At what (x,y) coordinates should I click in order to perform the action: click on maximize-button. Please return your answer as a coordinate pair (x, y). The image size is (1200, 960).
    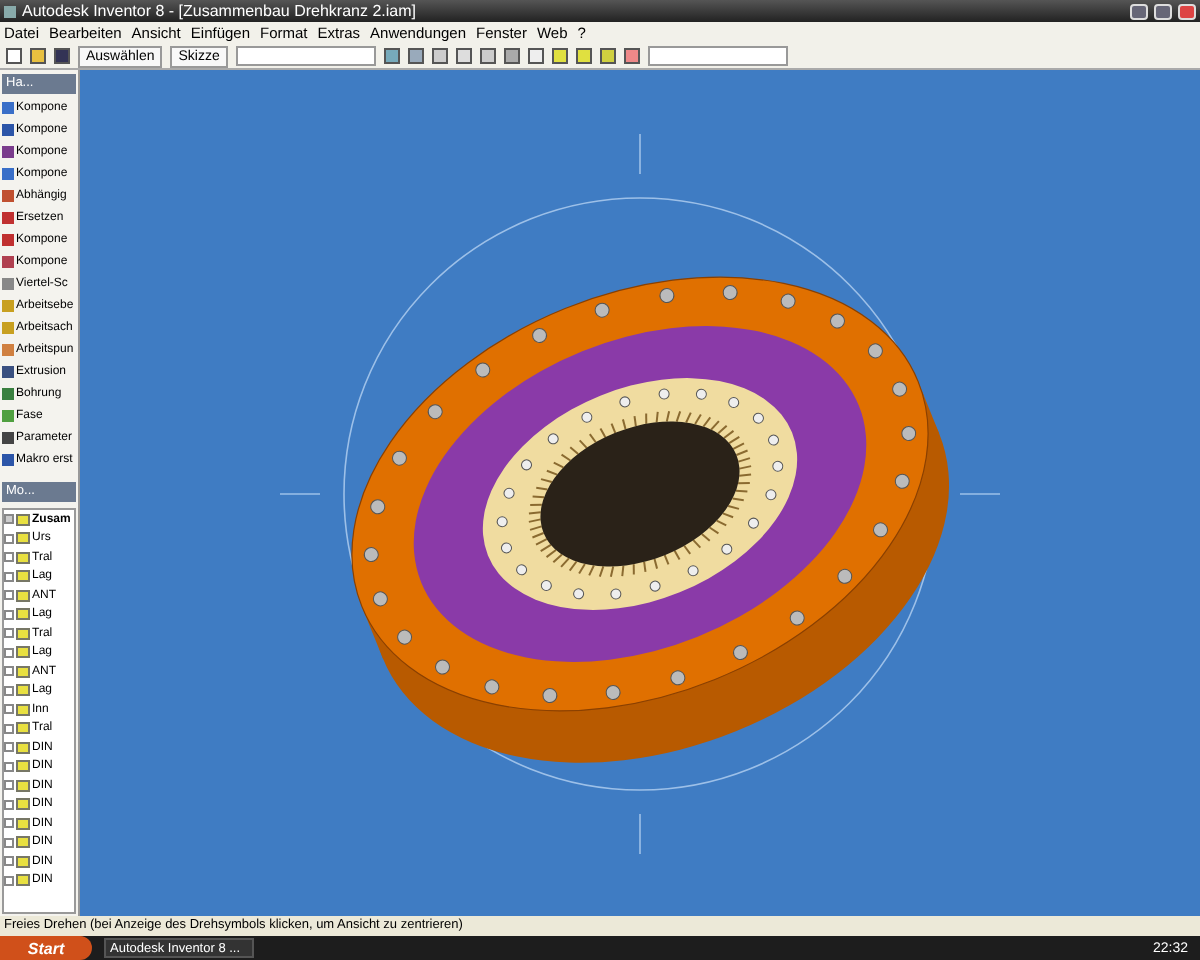
    Looking at the image, I should click on (1163, 11).